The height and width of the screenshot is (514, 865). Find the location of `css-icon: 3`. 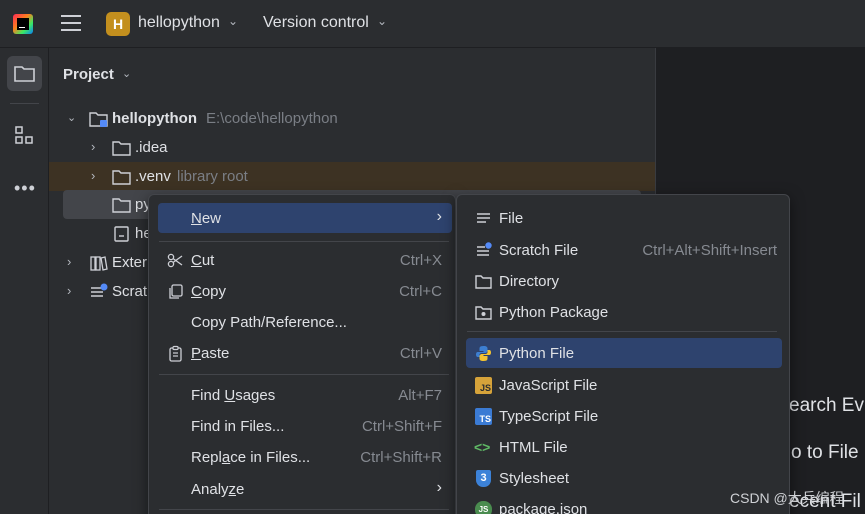

css-icon: 3 is located at coordinates (483, 478).